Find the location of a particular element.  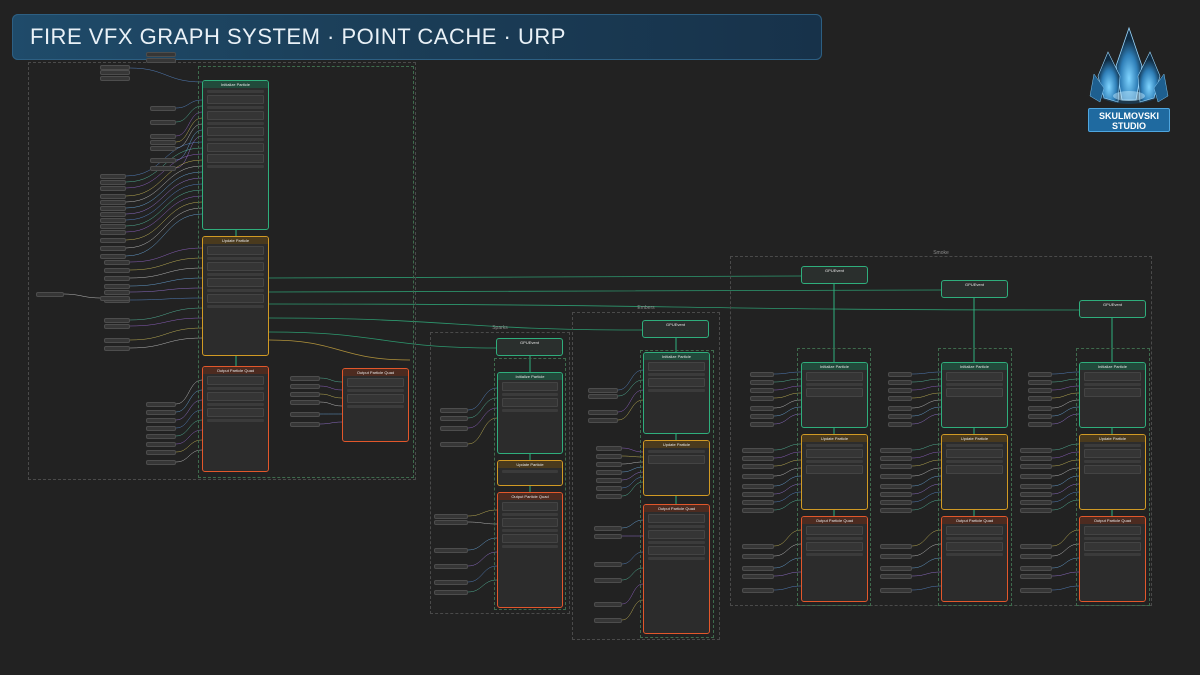

fire-update-context: Update Particle is located at coordinates (235, 296).